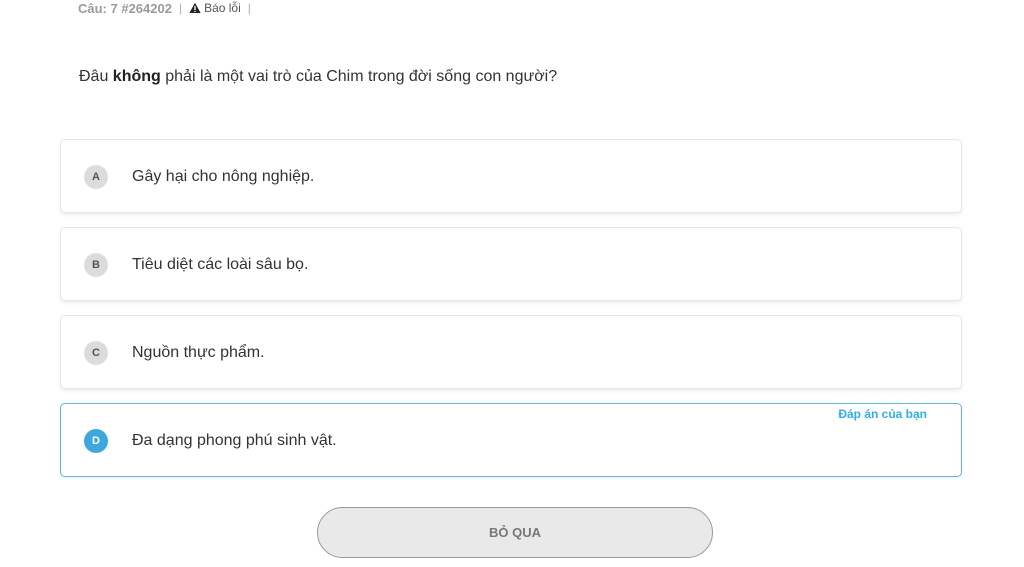  Describe the element at coordinates (96, 76) in the screenshot. I see `question-prefix: Đâu` at that location.